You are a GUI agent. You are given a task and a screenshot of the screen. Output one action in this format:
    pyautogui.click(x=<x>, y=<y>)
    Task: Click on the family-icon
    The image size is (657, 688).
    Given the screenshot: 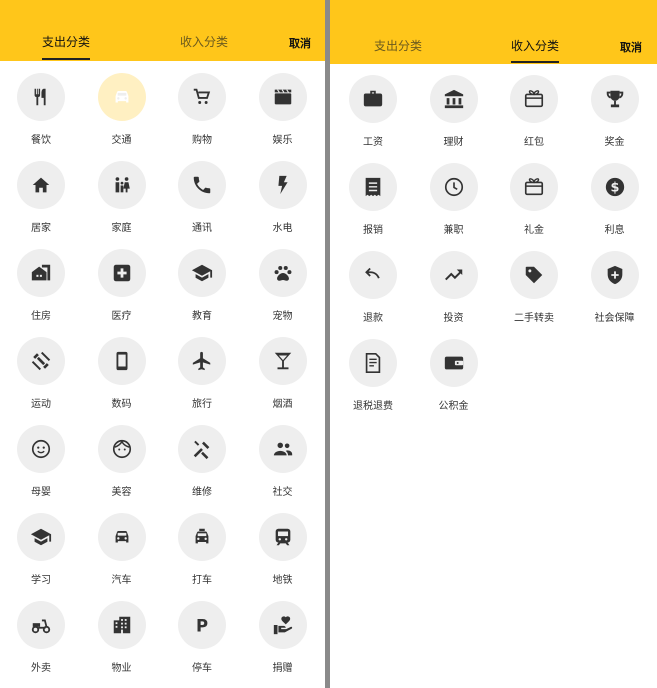 What is the action you would take?
    pyautogui.click(x=122, y=185)
    